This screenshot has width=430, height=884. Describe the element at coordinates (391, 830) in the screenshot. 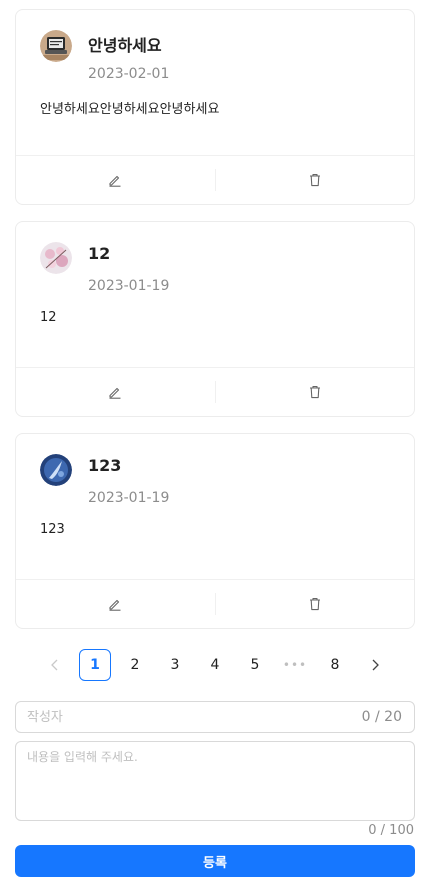

I see `content-char-count: 0 / 100` at that location.